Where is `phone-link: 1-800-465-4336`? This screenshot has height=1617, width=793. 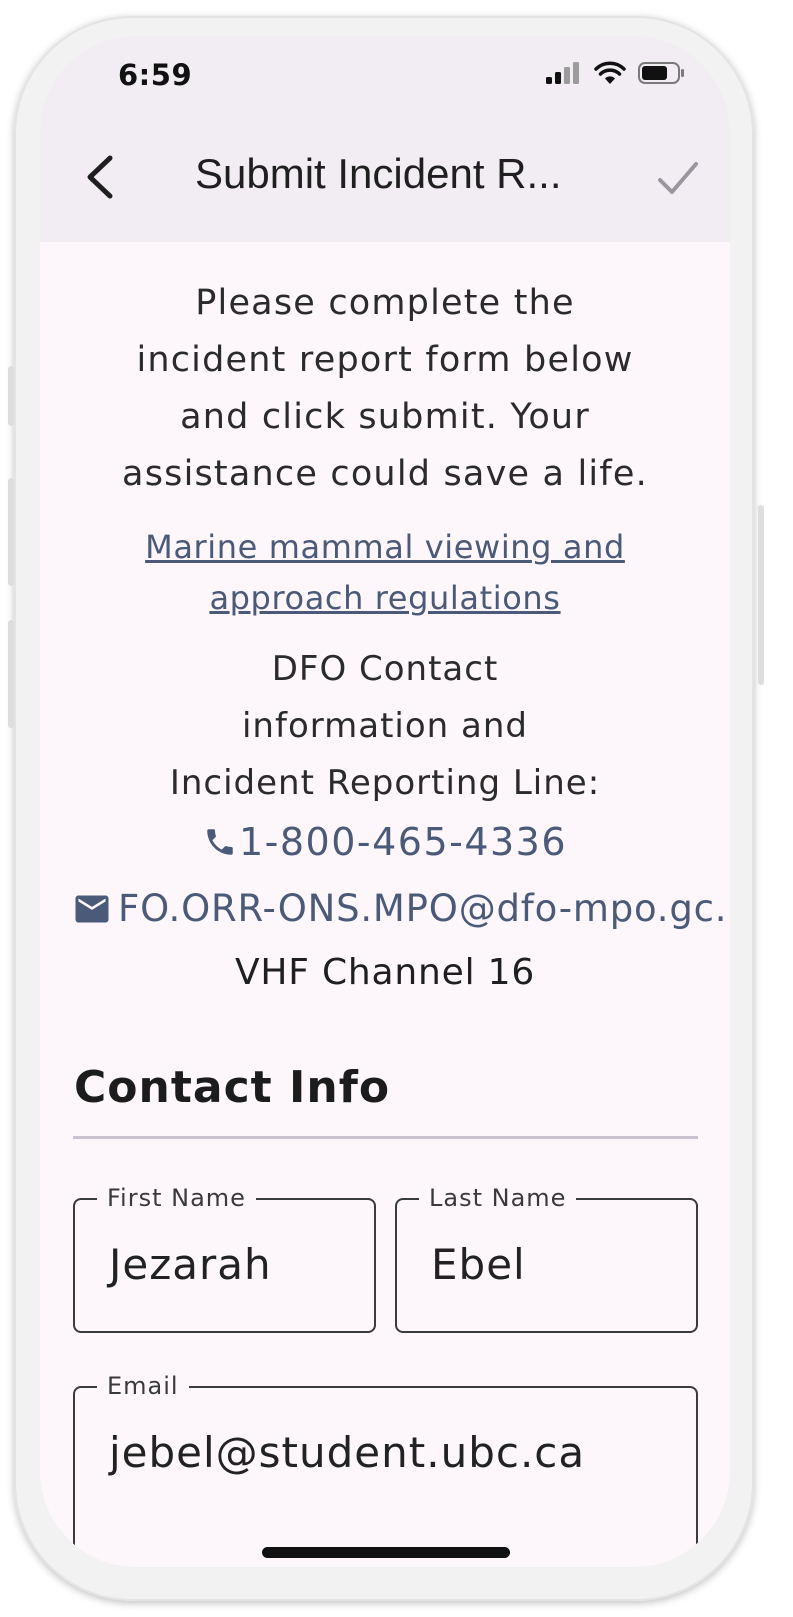 phone-link: 1-800-465-4336 is located at coordinates (385, 842).